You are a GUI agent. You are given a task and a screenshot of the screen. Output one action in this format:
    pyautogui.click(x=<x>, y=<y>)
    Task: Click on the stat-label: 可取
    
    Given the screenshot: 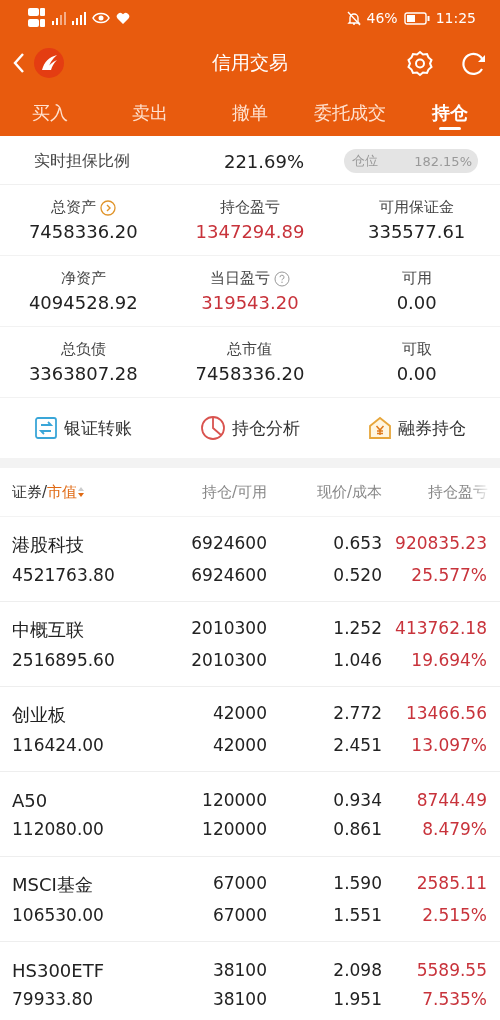 What is the action you would take?
    pyautogui.click(x=416, y=349)
    